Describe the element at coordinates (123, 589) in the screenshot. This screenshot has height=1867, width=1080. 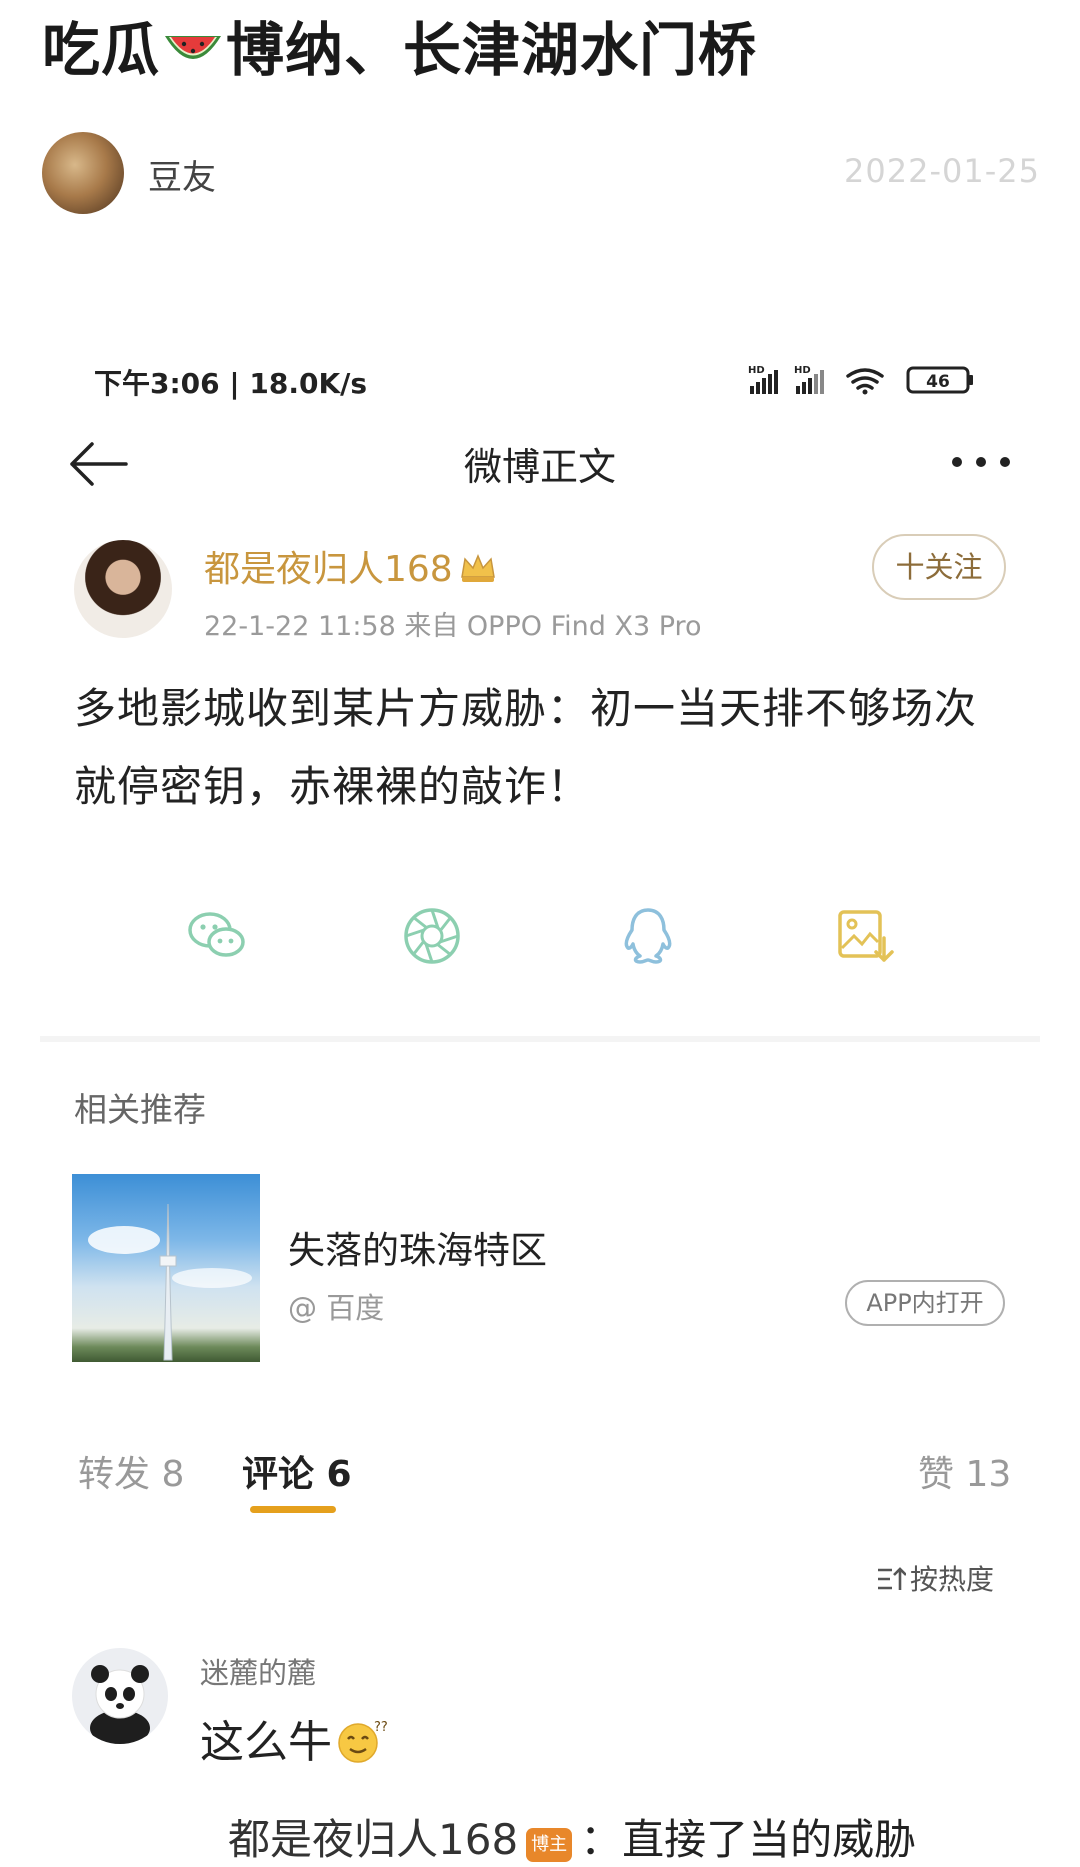
I see `weibo-user-avatar` at that location.